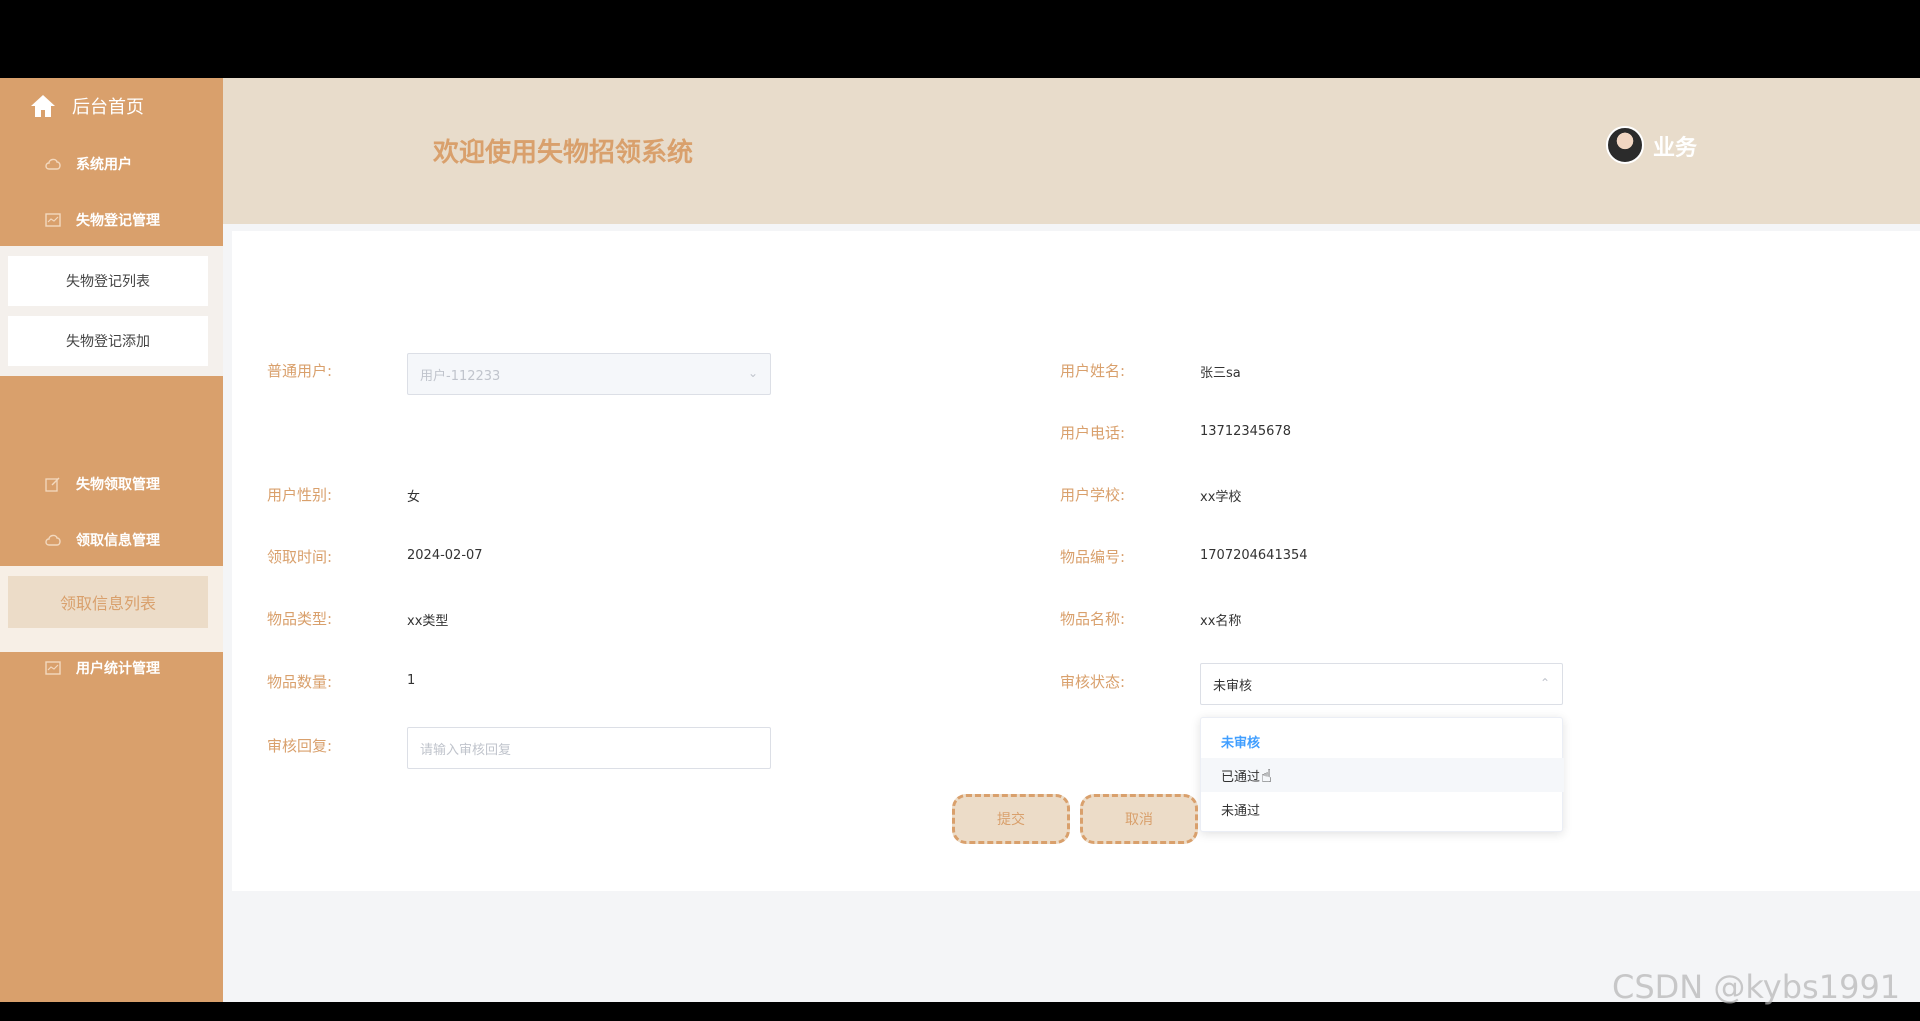 The width and height of the screenshot is (1920, 1021). Describe the element at coordinates (299, 682) in the screenshot. I see `item-qty-label: 物品数量:` at that location.